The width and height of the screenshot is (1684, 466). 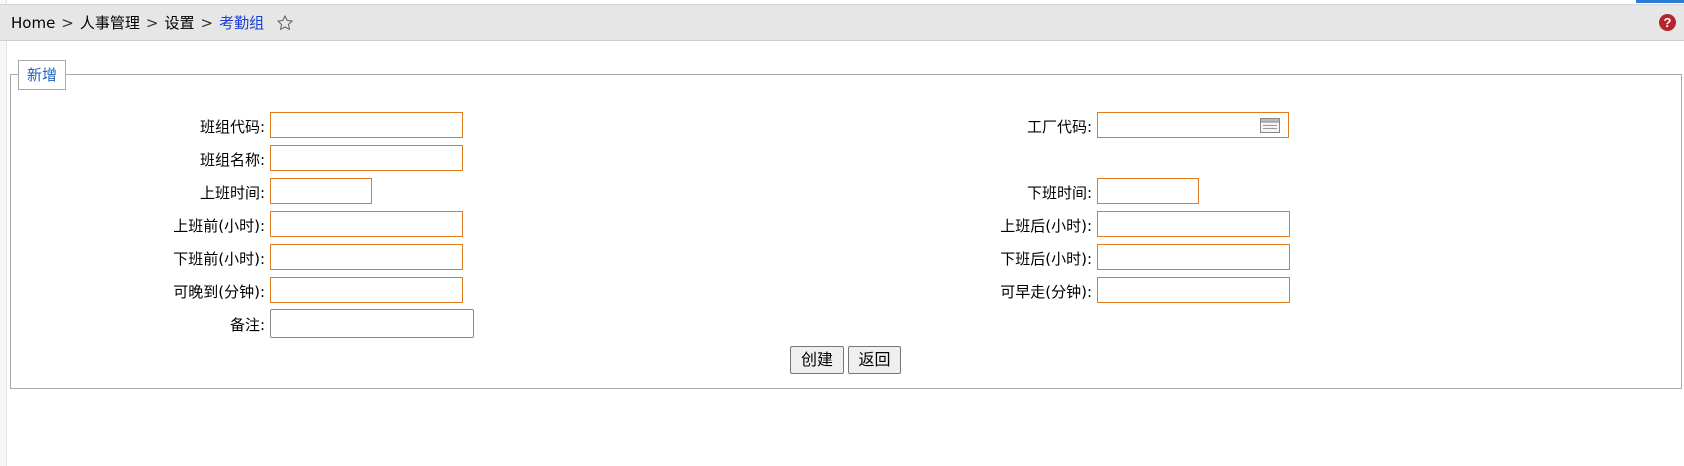 I want to click on before-off-input, so click(x=366, y=257).